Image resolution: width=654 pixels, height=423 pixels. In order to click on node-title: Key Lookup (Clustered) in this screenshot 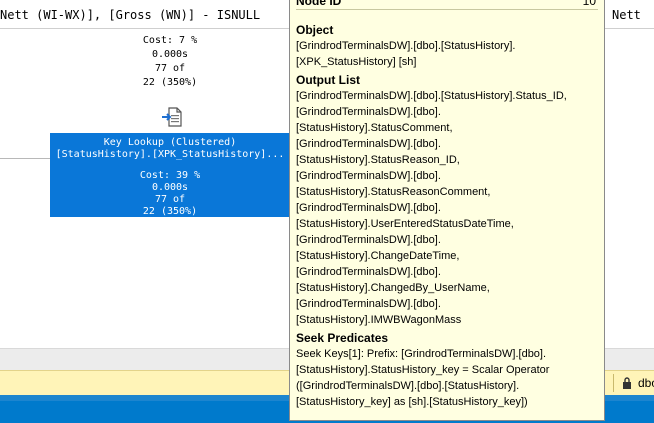, I will do `click(170, 142)`.